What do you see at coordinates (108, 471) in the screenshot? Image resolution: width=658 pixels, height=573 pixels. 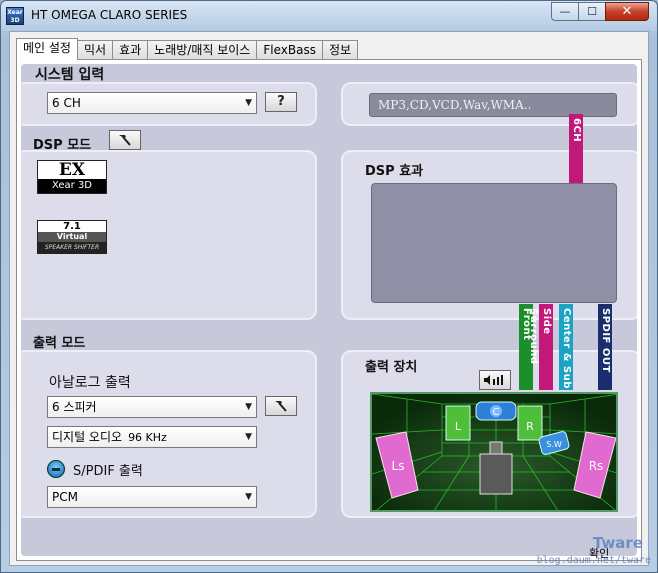 I see `spdif-output-heading: S/PDIF 출력` at bounding box center [108, 471].